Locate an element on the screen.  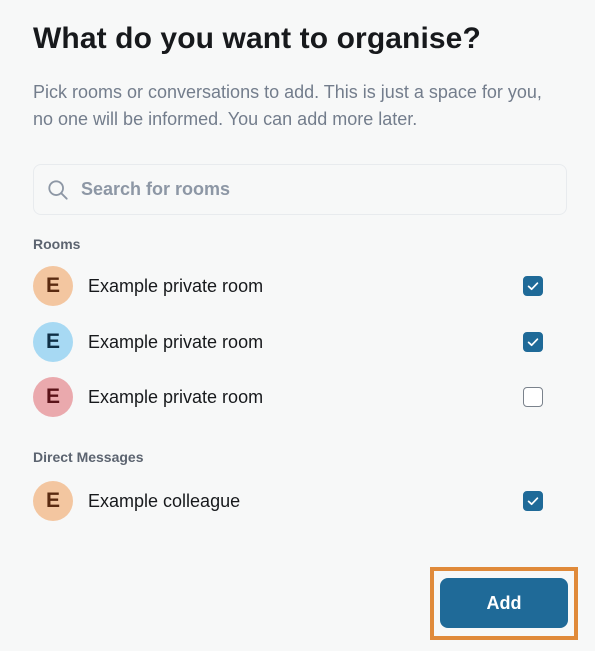
dialog-title: What do you want to organise? is located at coordinates (257, 38).